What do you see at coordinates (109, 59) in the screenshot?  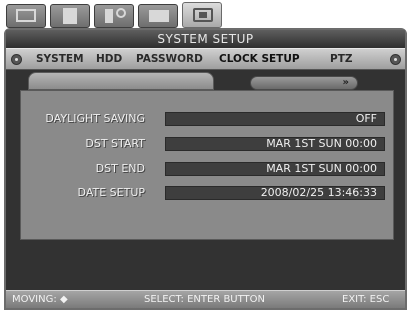 I see `menu-item-hdd: HDD` at bounding box center [109, 59].